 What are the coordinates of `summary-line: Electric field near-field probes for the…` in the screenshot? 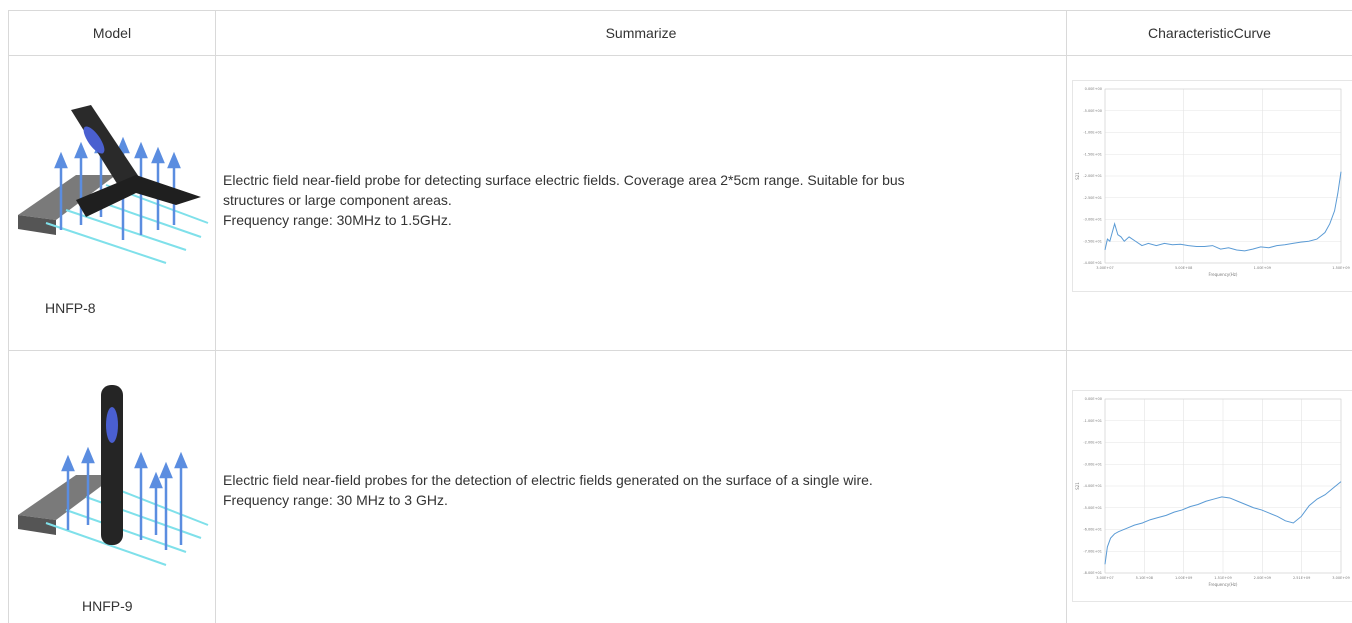 It's located at (548, 480).